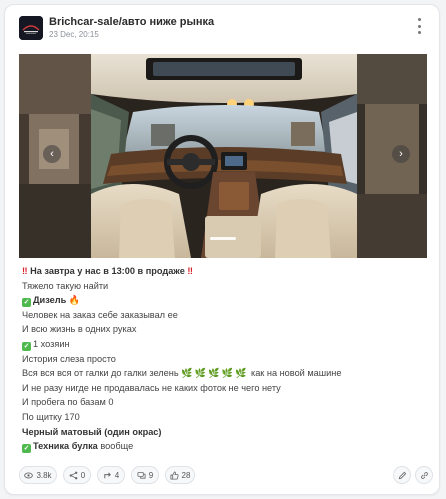  What do you see at coordinates (215, 373) in the screenshot?
I see `herb-icons: 🌿🌿🌿🌿🌿` at bounding box center [215, 373].